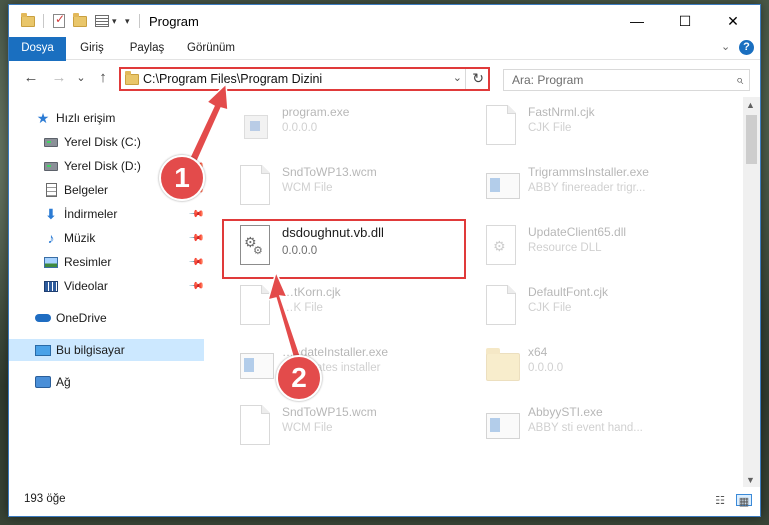  What do you see at coordinates (51, 286) in the screenshot?
I see `videos-icon` at bounding box center [51, 286].